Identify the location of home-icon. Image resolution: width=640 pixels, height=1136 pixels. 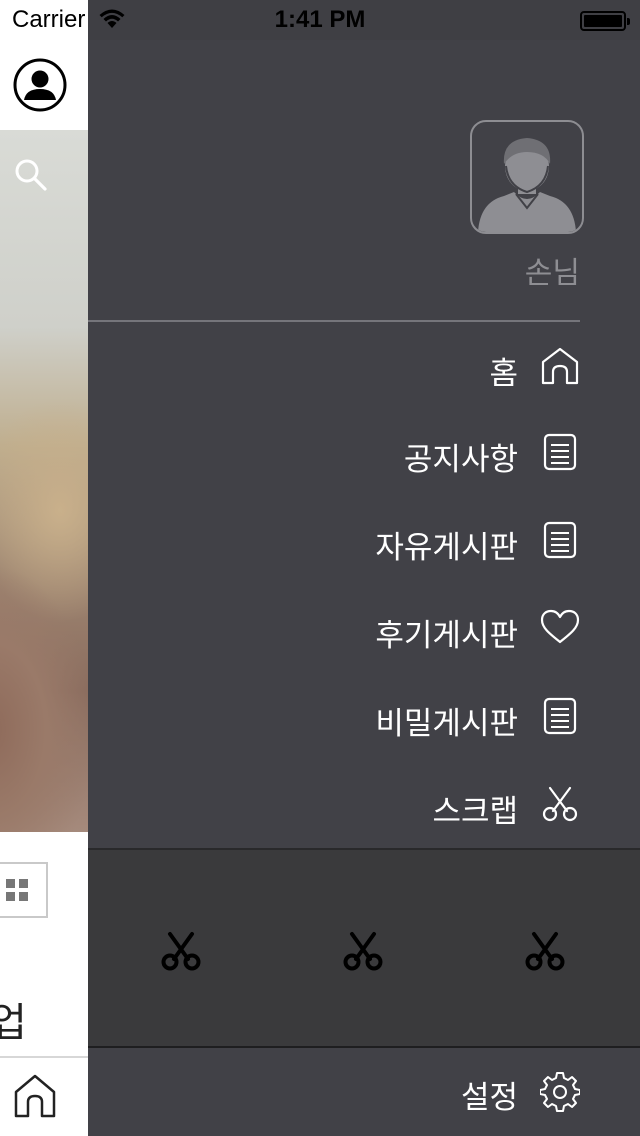
(560, 366).